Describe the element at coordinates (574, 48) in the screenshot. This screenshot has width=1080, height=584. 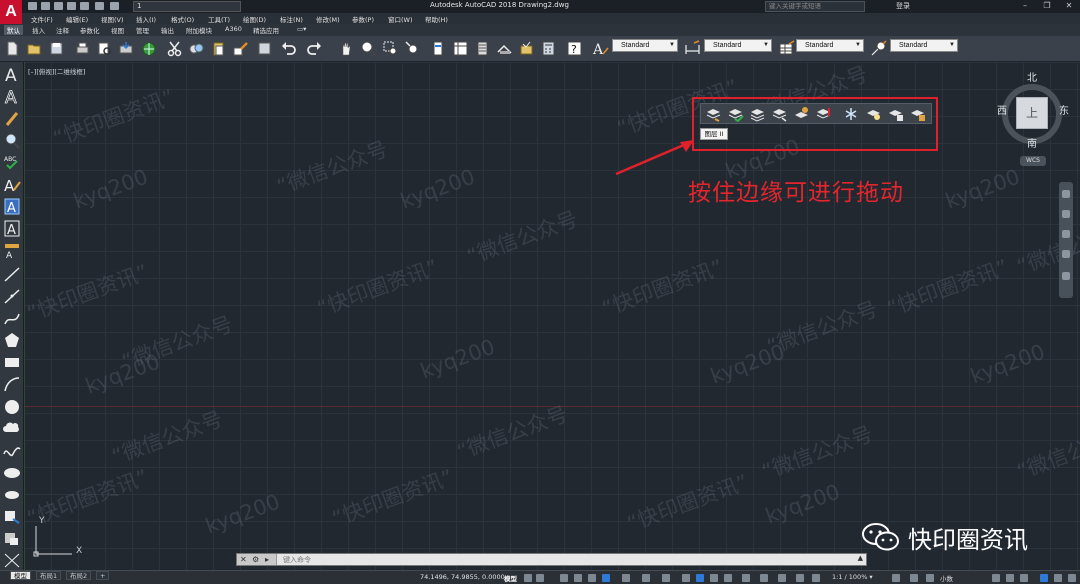
I see `help-icon: ?` at that location.